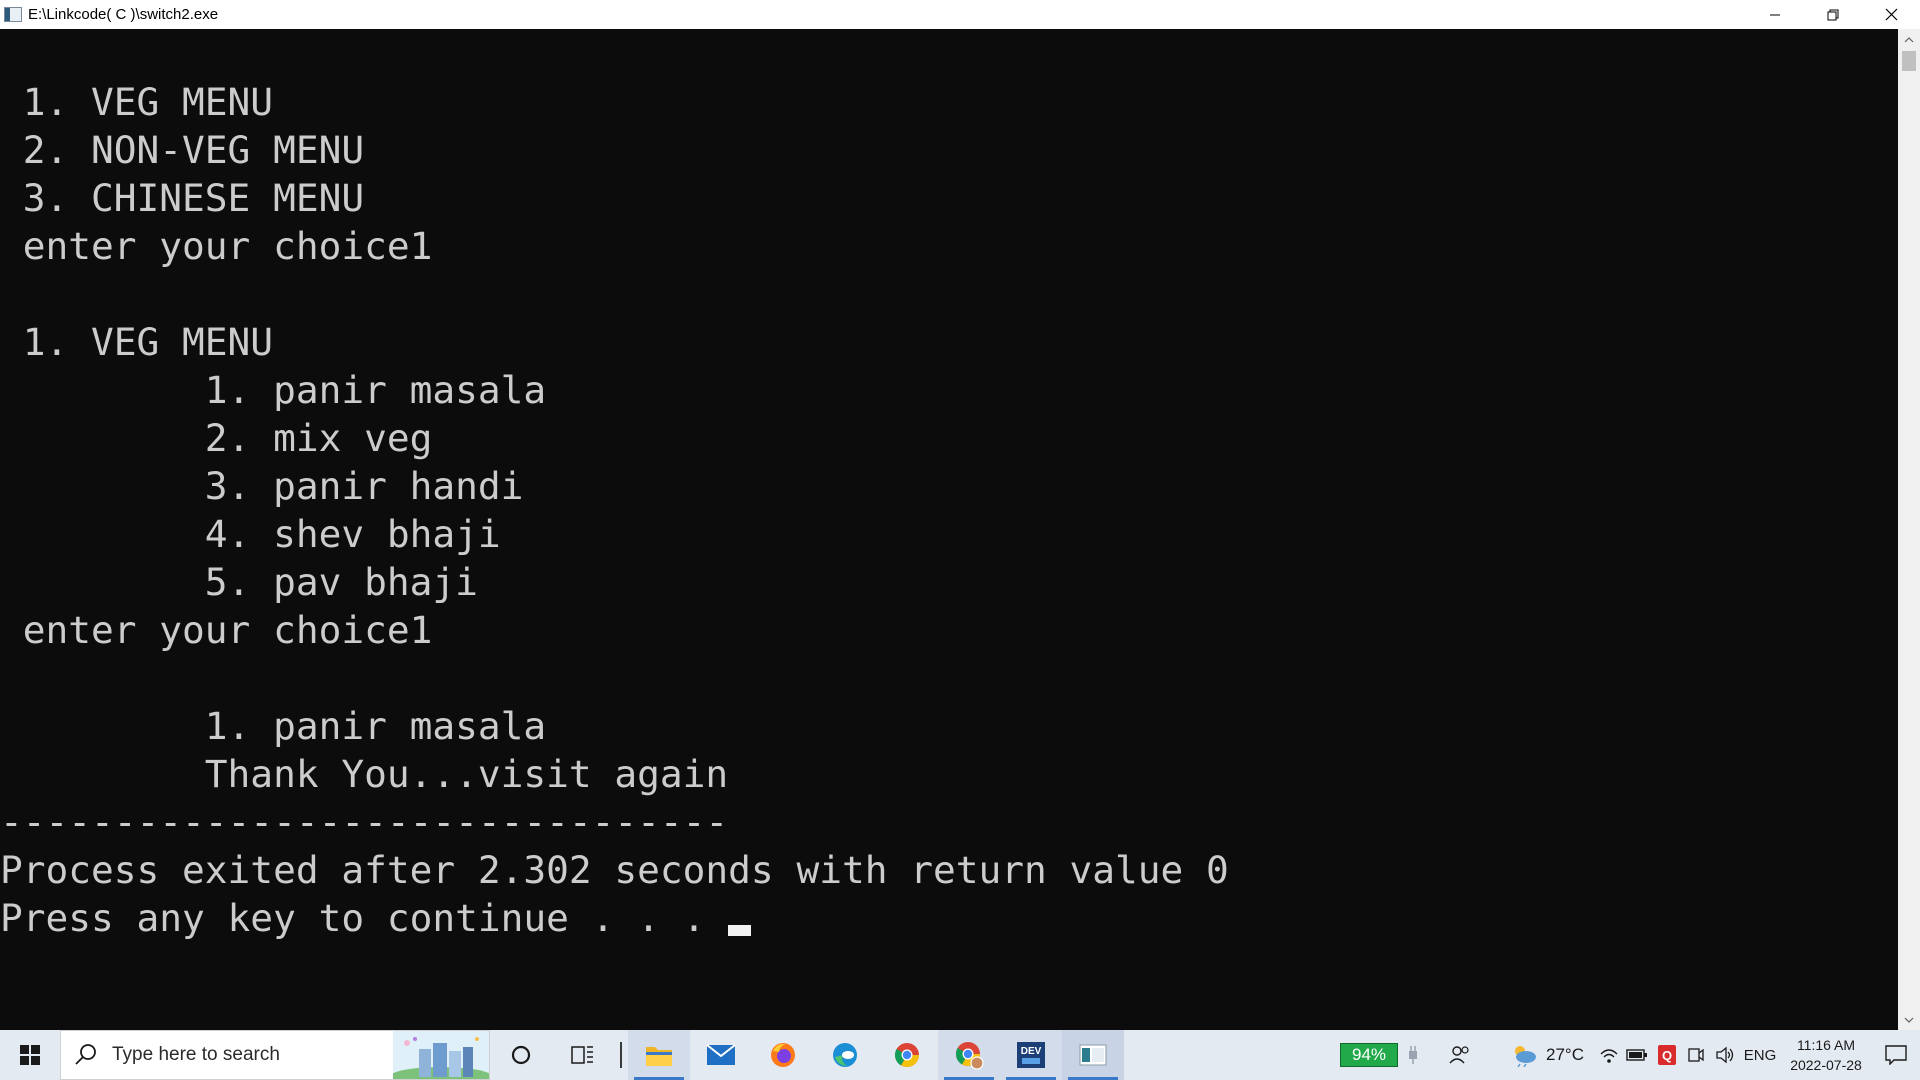 The height and width of the screenshot is (1080, 1920). I want to click on taskbar-chrome, so click(907, 1055).